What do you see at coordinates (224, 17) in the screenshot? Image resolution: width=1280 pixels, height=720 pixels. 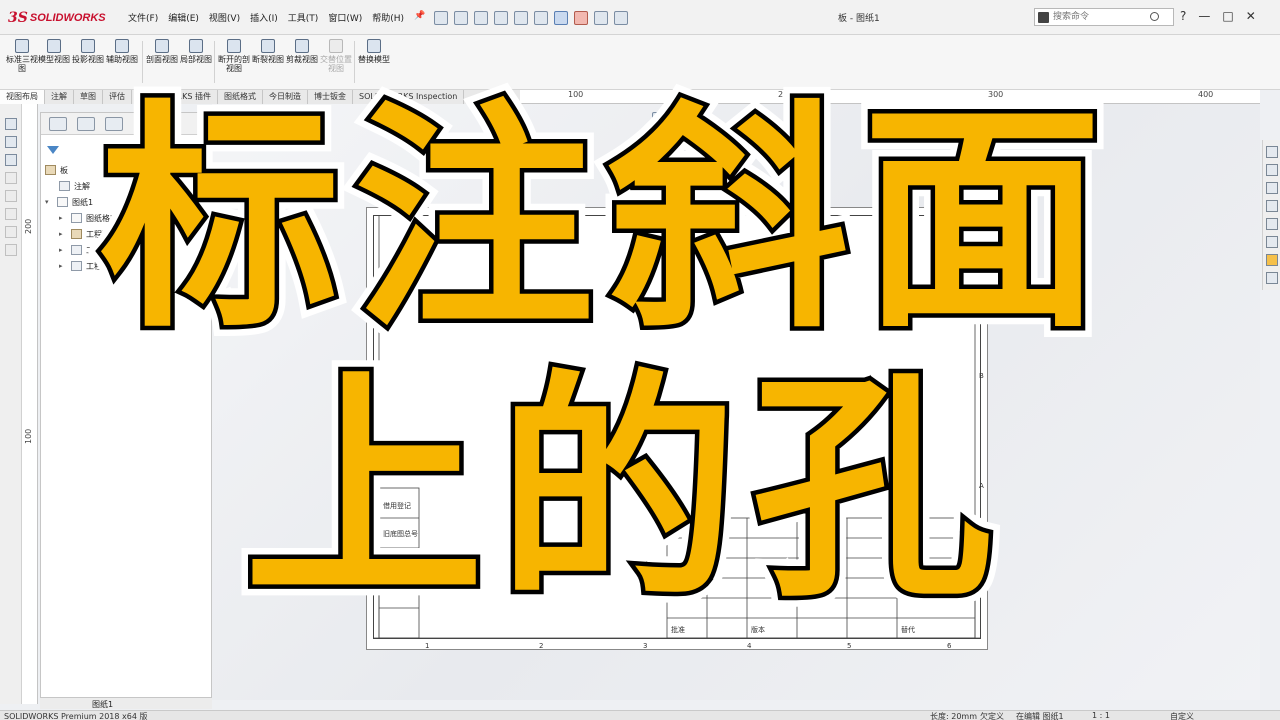 I see `menu-view: 视图(V)` at bounding box center [224, 17].